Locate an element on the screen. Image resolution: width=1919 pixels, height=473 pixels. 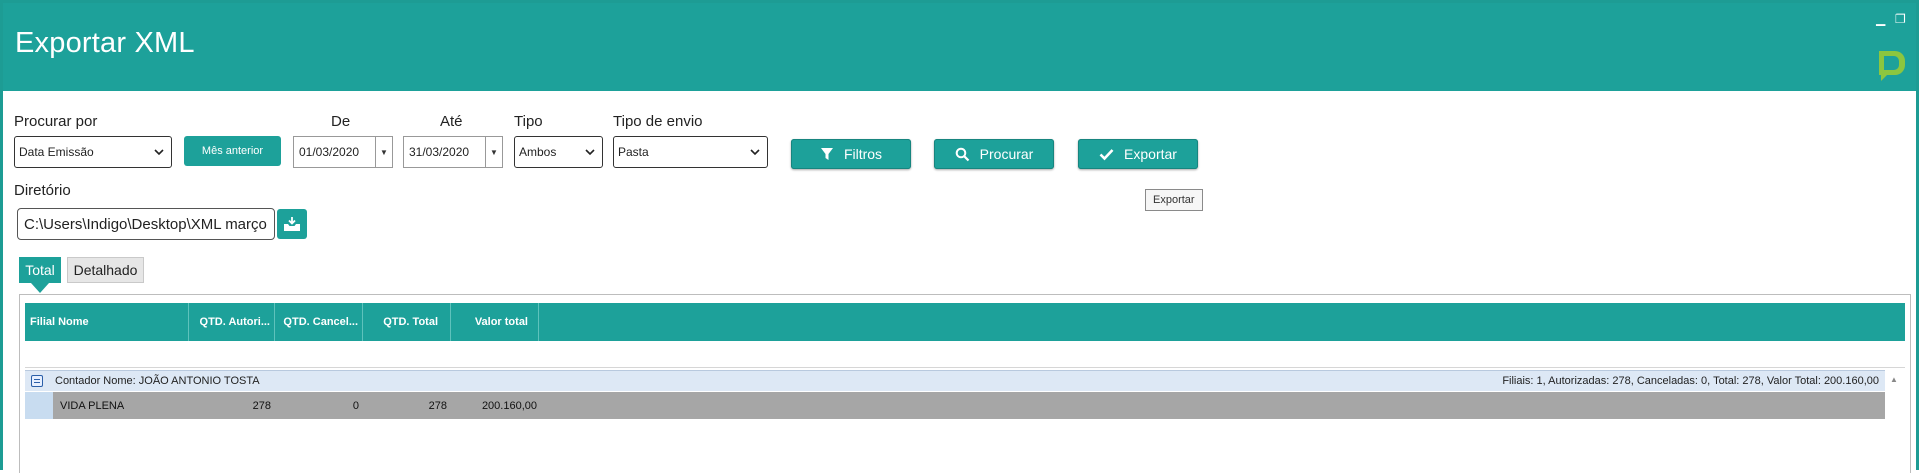
directory-label: Diretório is located at coordinates (42, 190).